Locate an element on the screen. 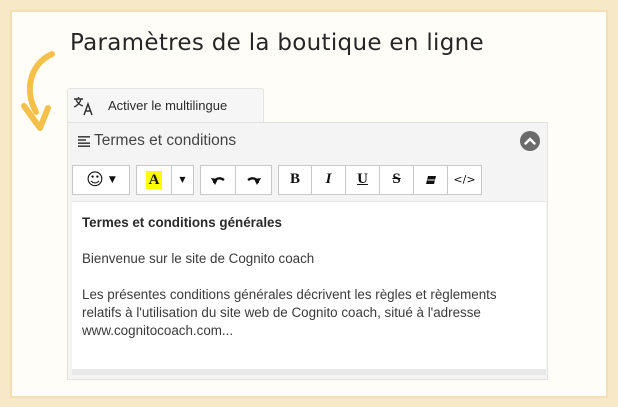 This screenshot has height=407, width=618. text-color-button: A is located at coordinates (154, 179).